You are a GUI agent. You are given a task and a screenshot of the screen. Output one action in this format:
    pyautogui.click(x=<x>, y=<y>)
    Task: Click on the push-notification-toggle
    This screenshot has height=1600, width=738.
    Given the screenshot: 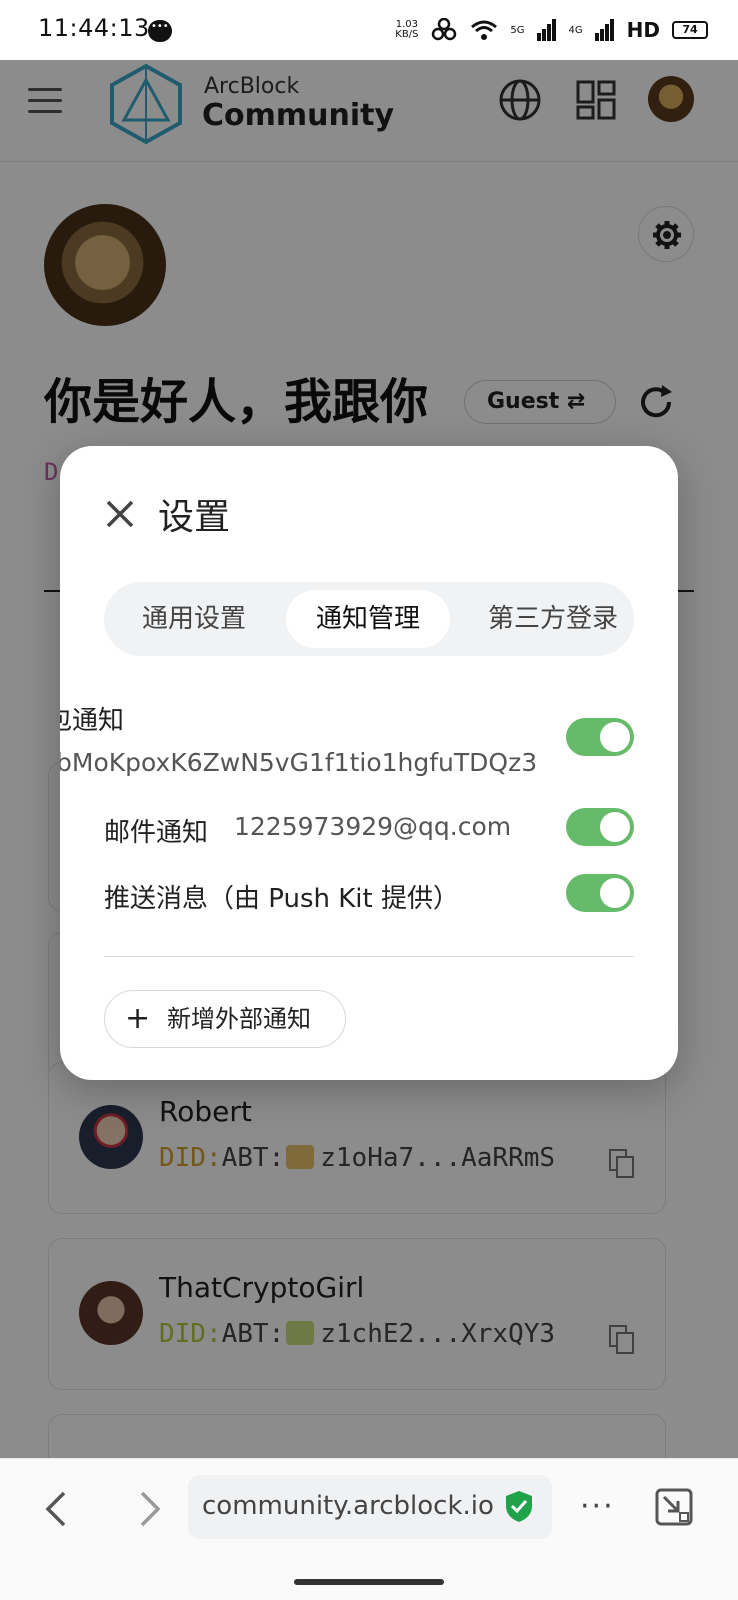 What is the action you would take?
    pyautogui.click(x=600, y=893)
    